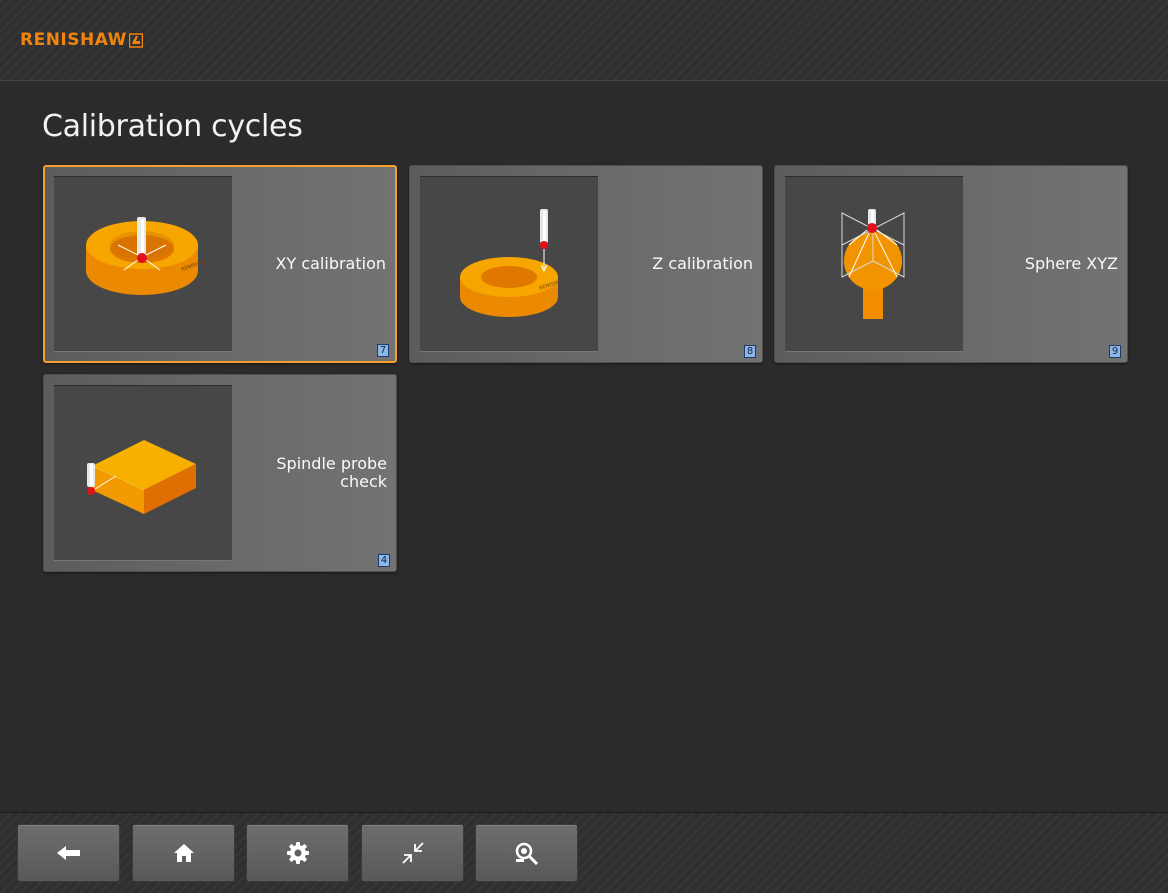 This screenshot has width=1168, height=893. I want to click on shortcut-badge: 7, so click(383, 350).